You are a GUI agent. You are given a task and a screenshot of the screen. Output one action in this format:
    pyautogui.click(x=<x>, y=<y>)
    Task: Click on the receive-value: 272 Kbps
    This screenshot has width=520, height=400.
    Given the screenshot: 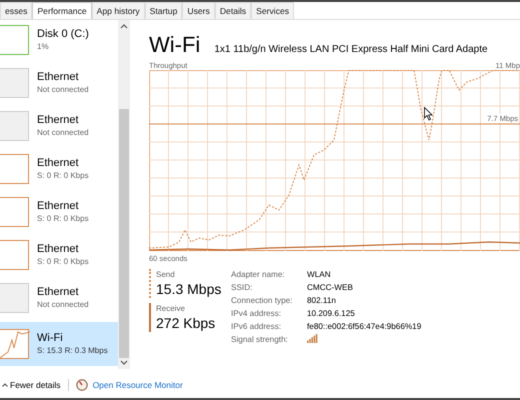 What is the action you would take?
    pyautogui.click(x=186, y=323)
    